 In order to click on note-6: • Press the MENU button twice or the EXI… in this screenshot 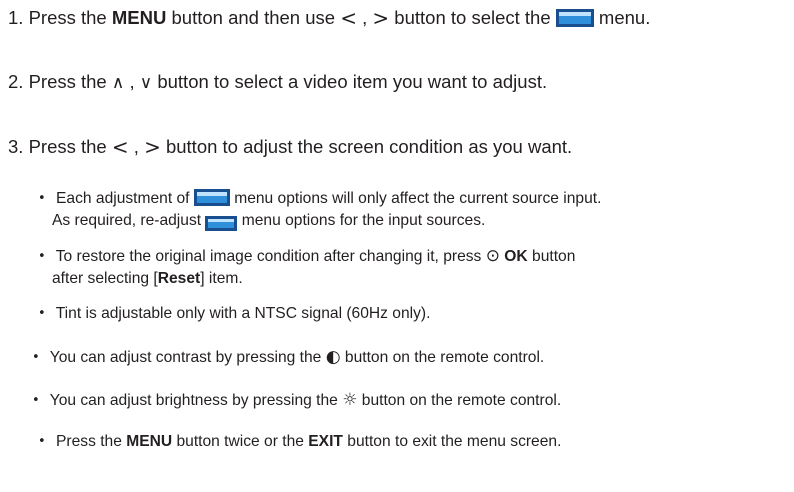, I will do `click(300, 441)`.